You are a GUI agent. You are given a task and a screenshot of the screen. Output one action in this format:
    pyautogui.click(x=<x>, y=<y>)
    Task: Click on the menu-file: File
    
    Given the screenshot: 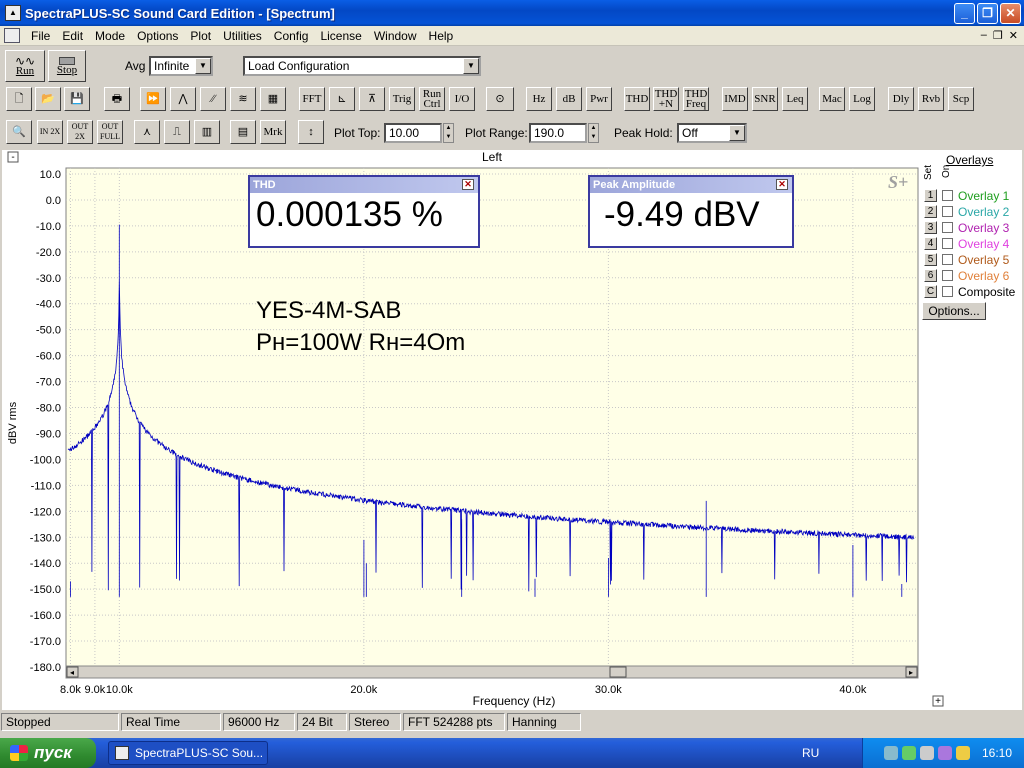 What is the action you would take?
    pyautogui.click(x=40, y=36)
    